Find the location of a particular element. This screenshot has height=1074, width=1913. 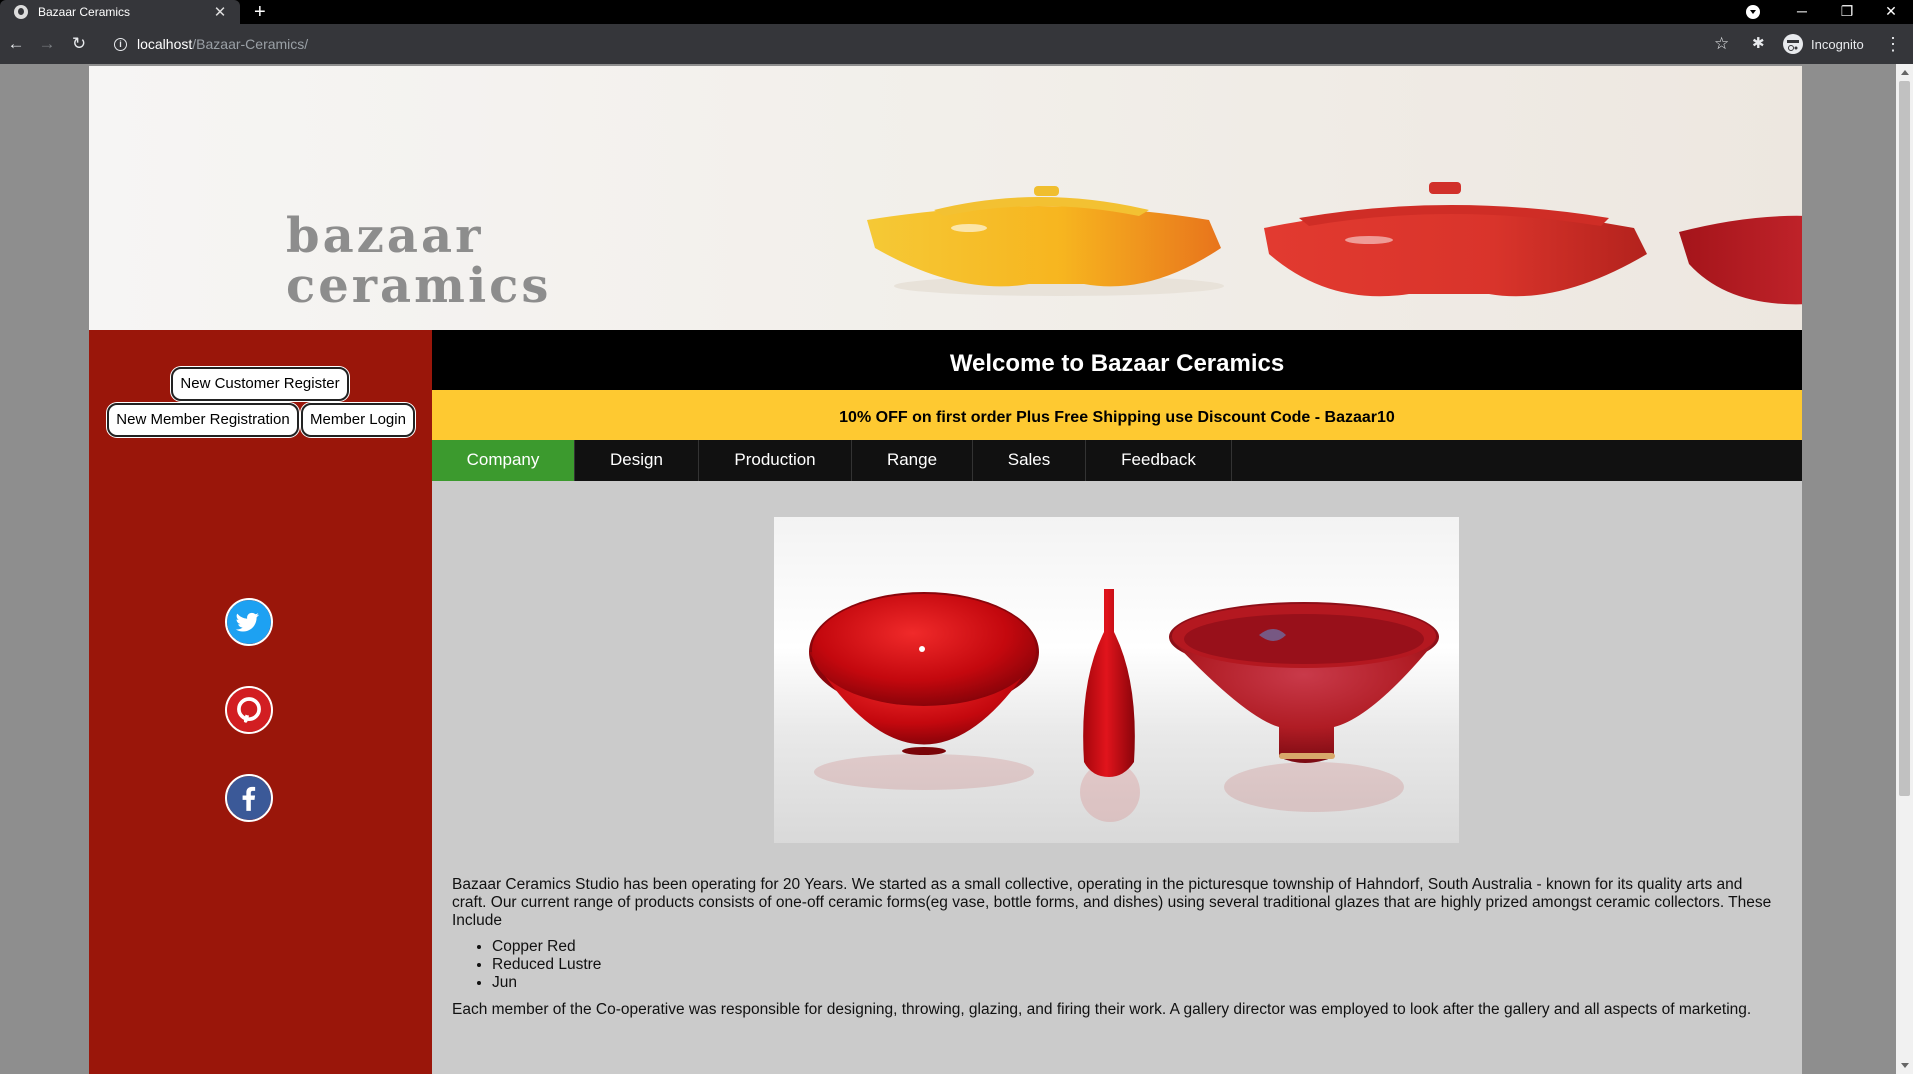

page-scrollbar is located at coordinates (1904, 569).